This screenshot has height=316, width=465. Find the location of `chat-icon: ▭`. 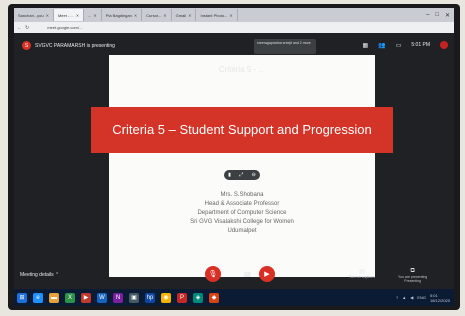

chat-icon: ▭ is located at coordinates (399, 45).